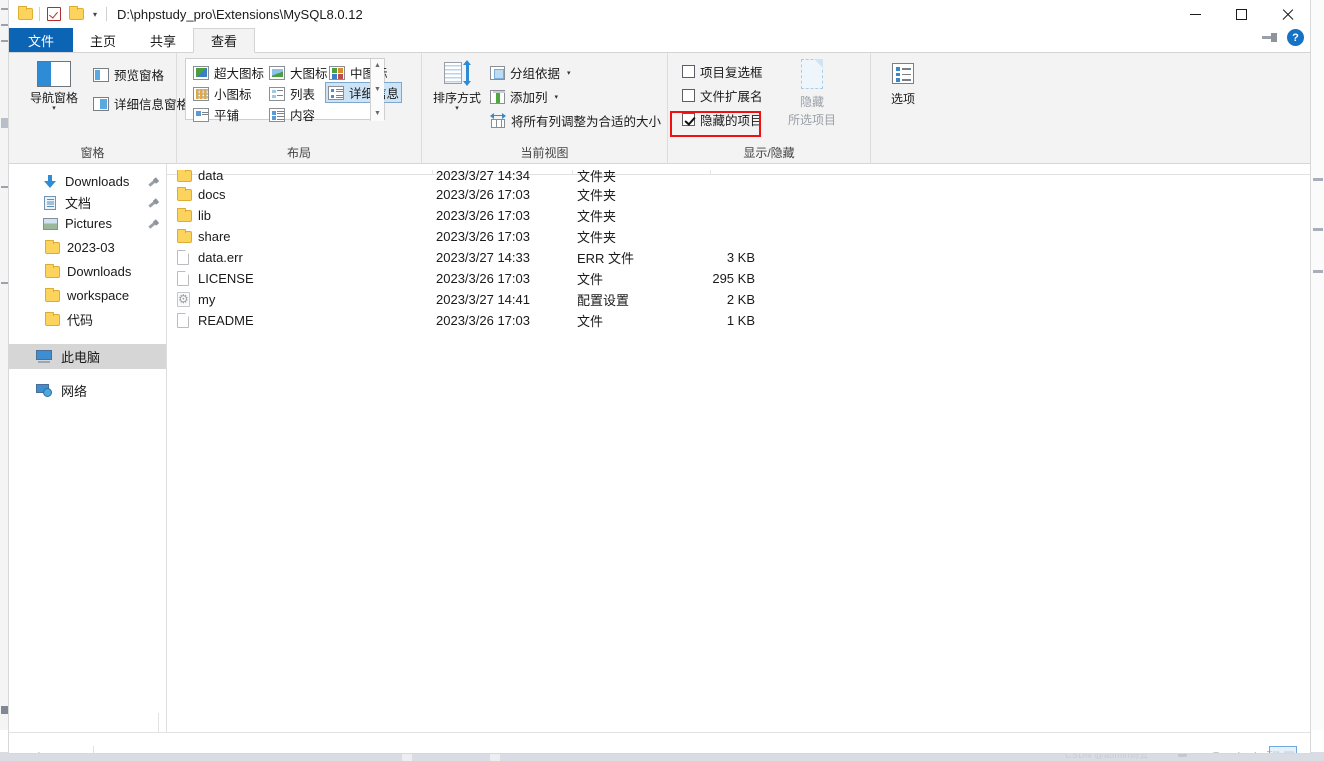  Describe the element at coordinates (101, 103) in the screenshot. I see `details-pane-icon` at that location.